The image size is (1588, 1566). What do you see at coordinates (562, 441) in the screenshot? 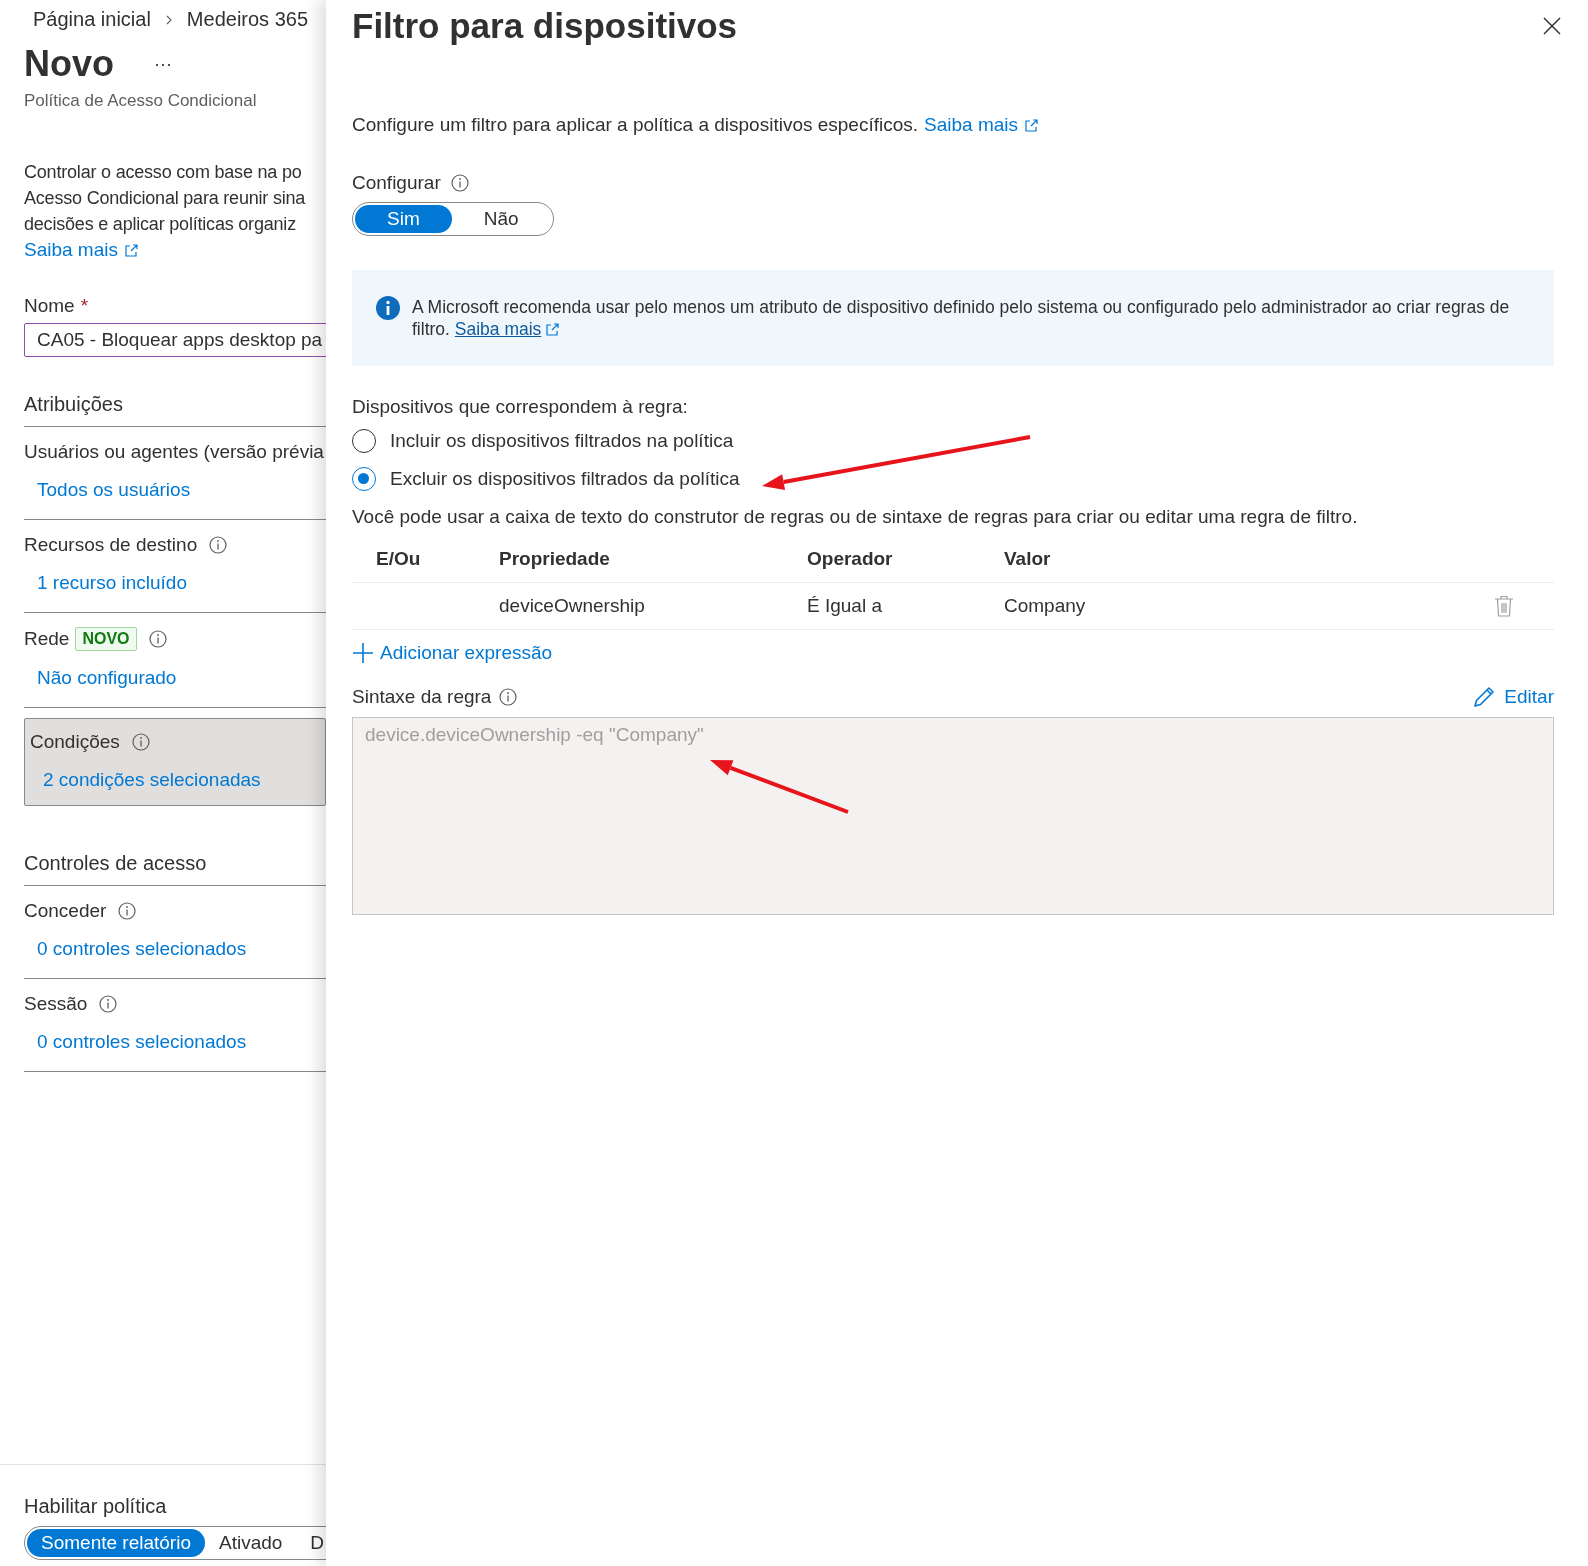
I see `radio-label: Incluir os dispositivos filtrados na política` at bounding box center [562, 441].